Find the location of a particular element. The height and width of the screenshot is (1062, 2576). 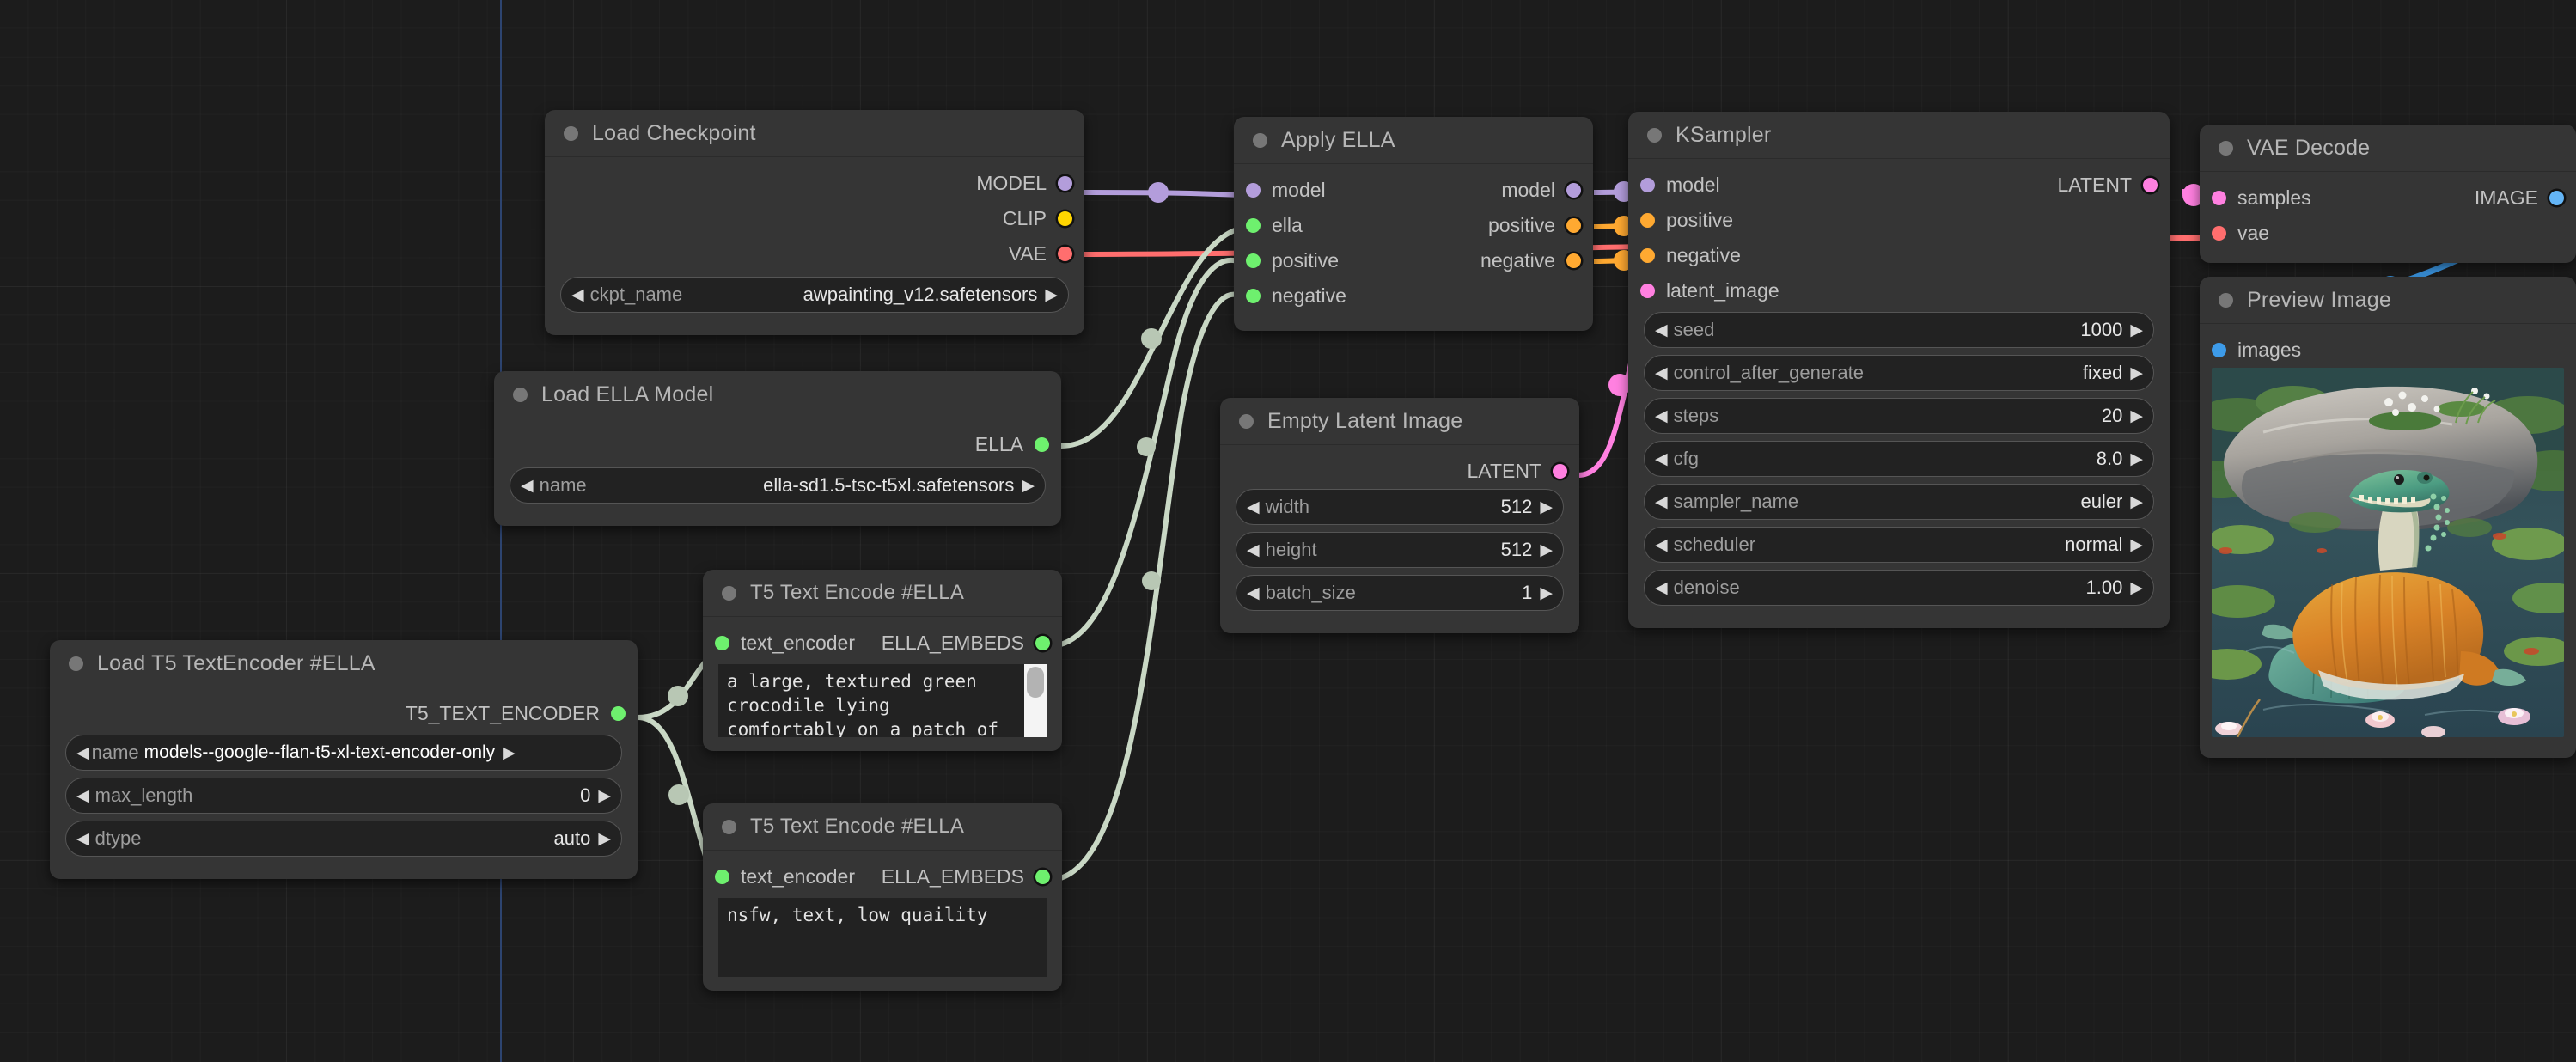

output-slot-clip: CLIP is located at coordinates (814, 218).